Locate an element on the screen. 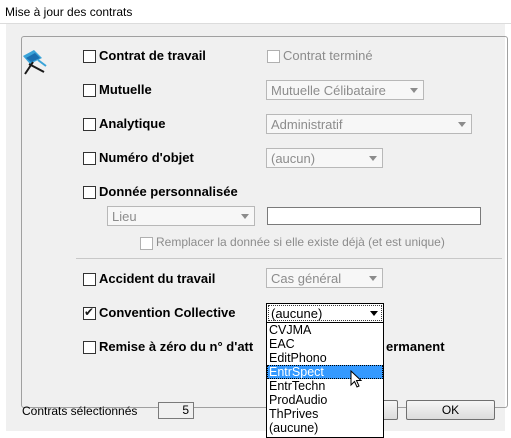 The width and height of the screenshot is (511, 438). mutuelle-label: Mutuelle is located at coordinates (125, 89).